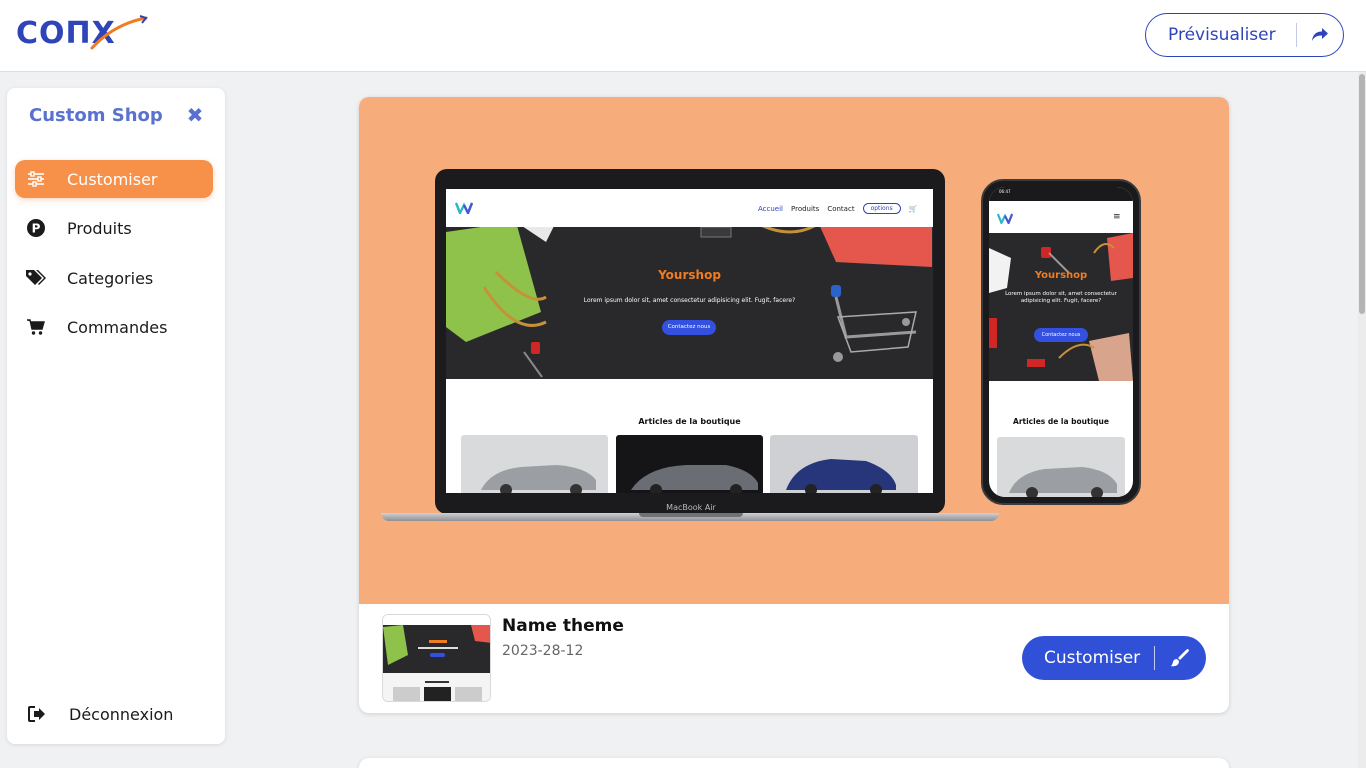 The width and height of the screenshot is (1366, 768). Describe the element at coordinates (689, 327) in the screenshot. I see `mock-hero-contact-button: Contactez nous` at that location.